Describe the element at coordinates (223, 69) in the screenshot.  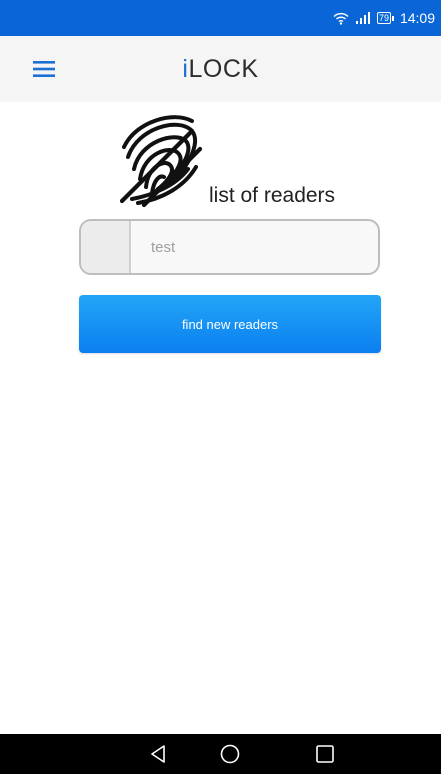
I see `app-title-rest: LOCK` at that location.